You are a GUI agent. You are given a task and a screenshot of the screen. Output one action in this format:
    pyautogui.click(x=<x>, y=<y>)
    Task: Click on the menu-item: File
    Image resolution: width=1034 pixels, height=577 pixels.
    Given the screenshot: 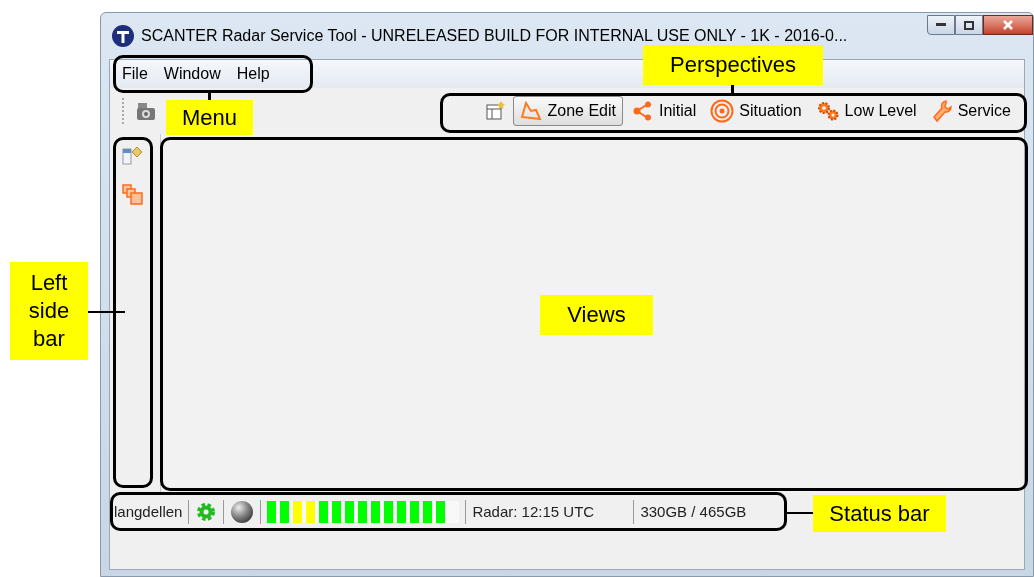 What is the action you would take?
    pyautogui.click(x=135, y=74)
    